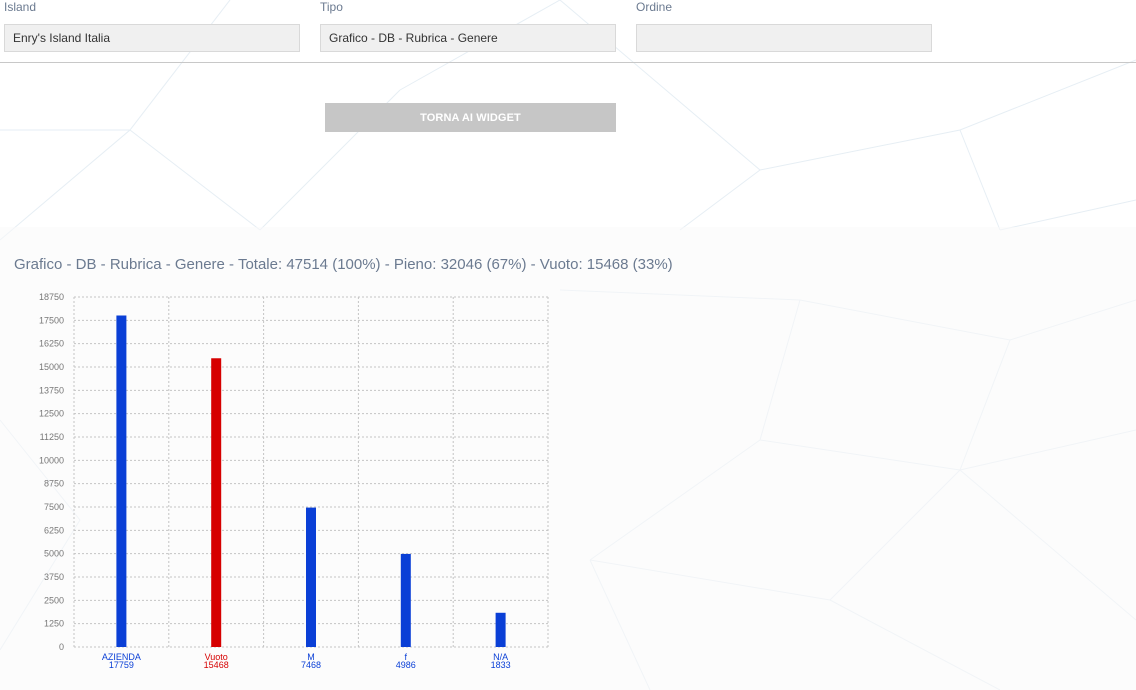 The width and height of the screenshot is (1136, 690). I want to click on y-tick-label: 12500, so click(51, 414).